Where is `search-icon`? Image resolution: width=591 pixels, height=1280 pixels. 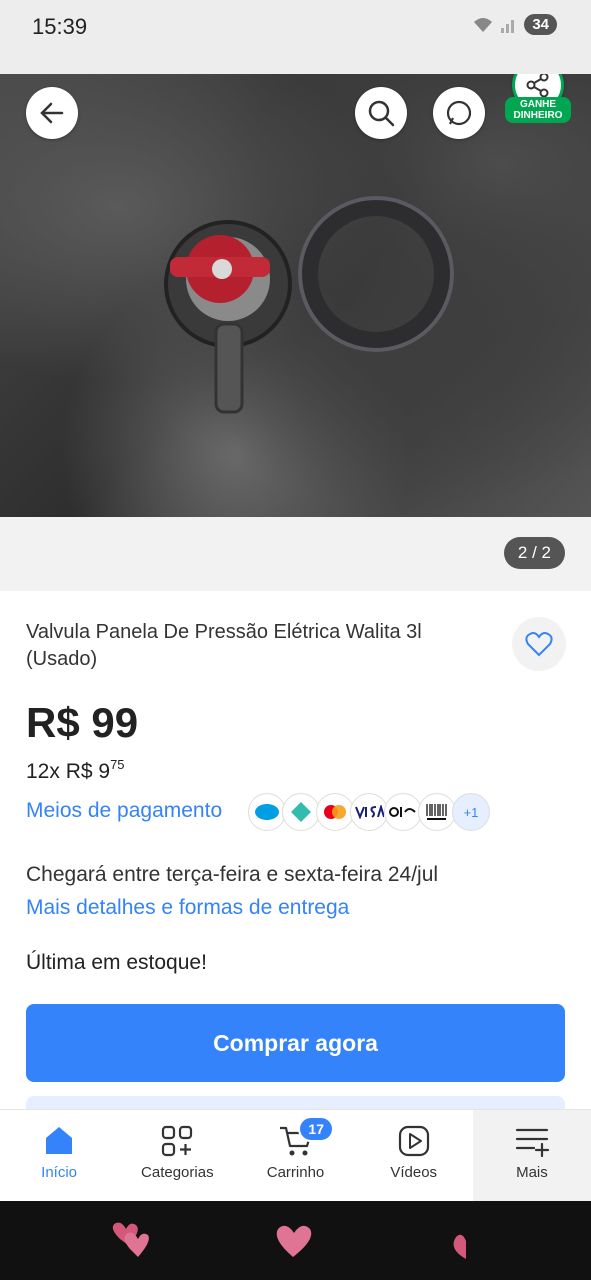
search-icon is located at coordinates (381, 113).